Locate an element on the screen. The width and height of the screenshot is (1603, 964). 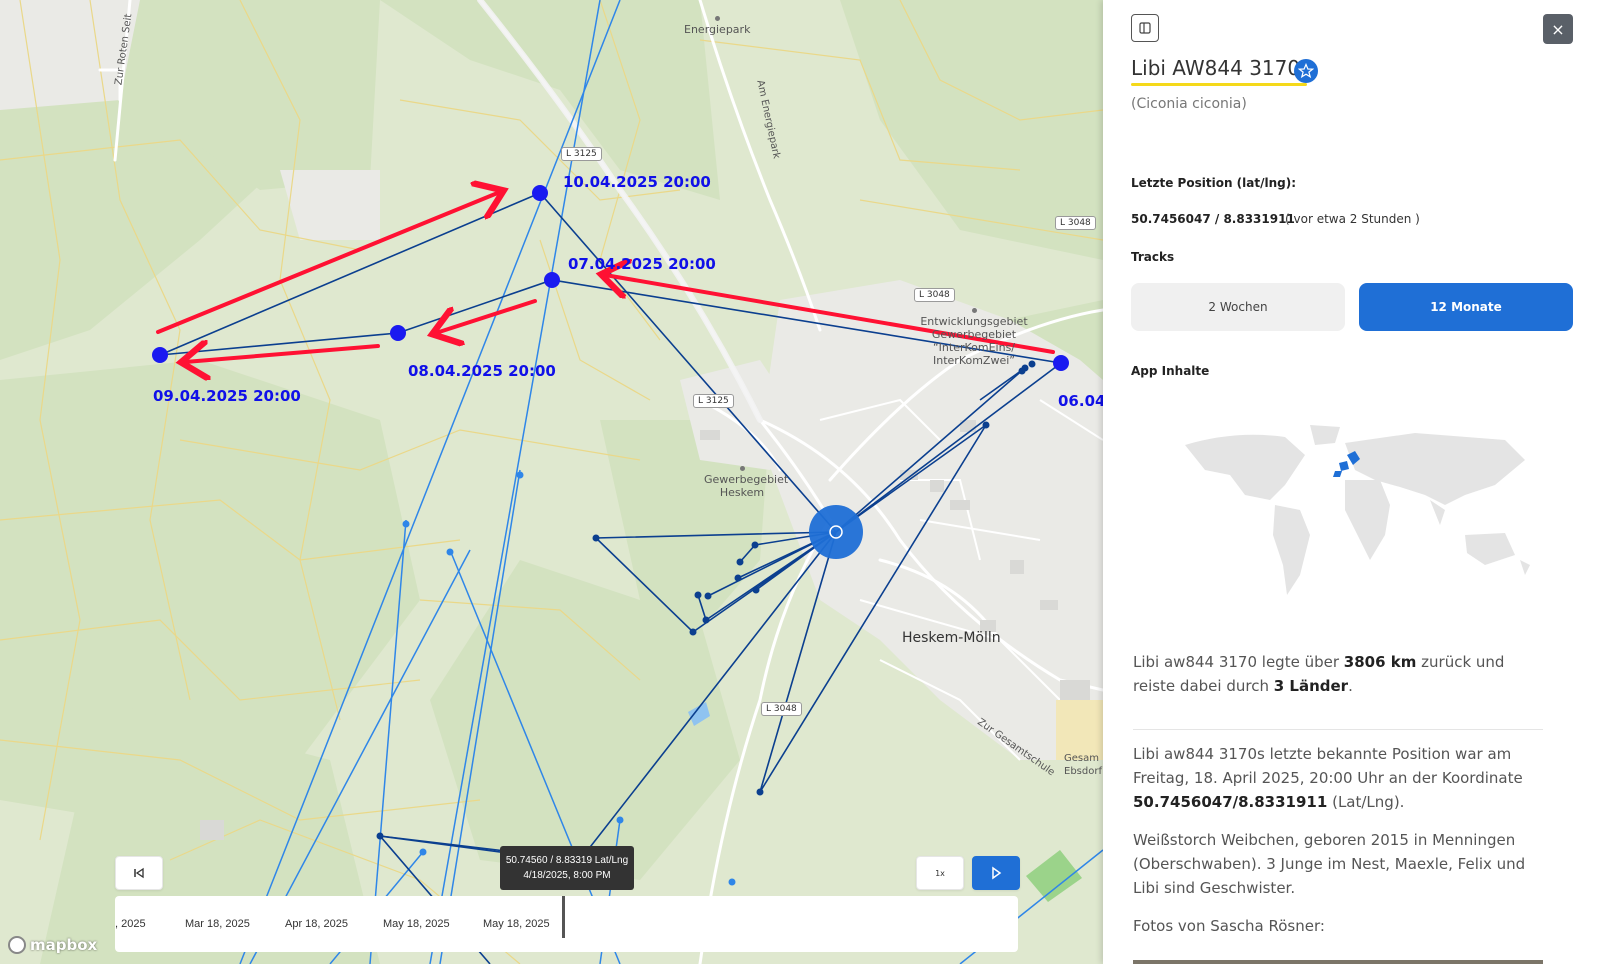
world-map is located at coordinates (1357, 510).